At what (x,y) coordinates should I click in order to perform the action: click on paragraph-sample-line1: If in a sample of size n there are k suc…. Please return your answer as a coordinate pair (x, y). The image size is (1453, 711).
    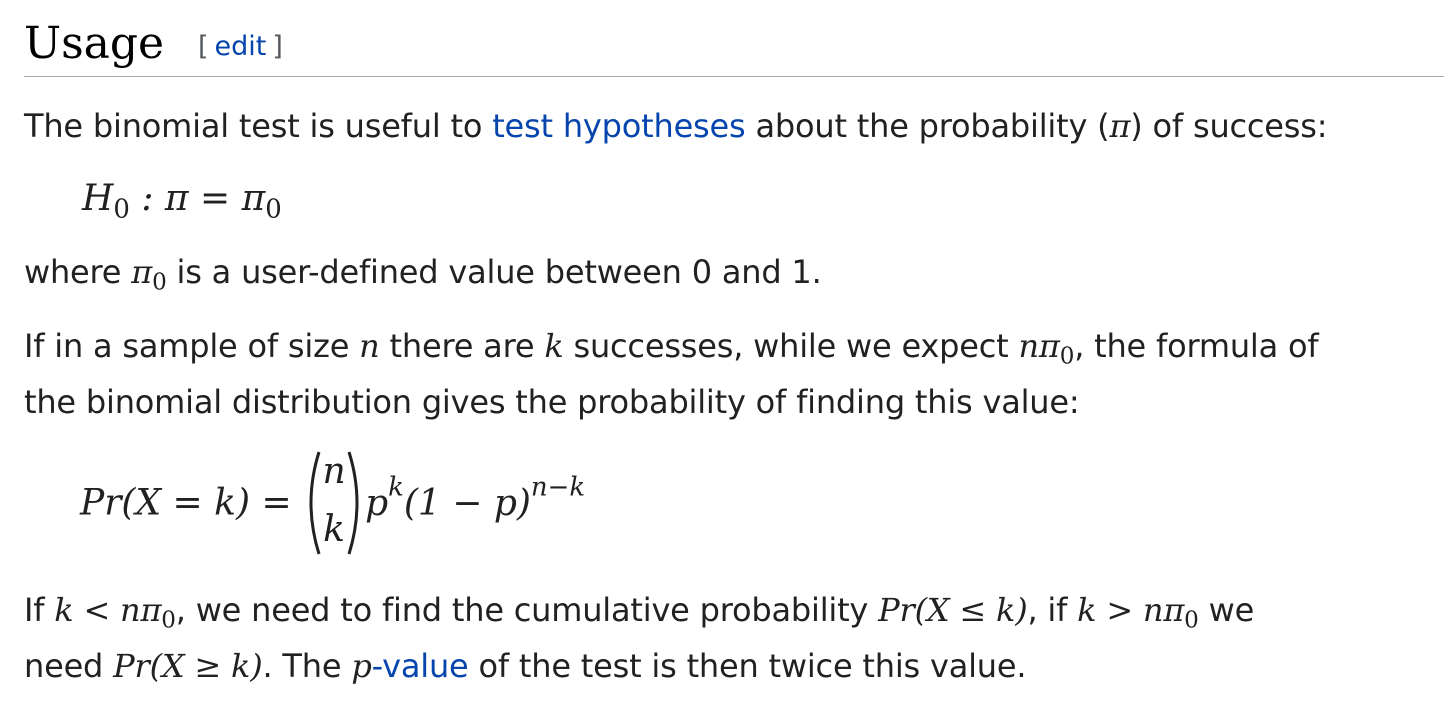
    Looking at the image, I should click on (671, 346).